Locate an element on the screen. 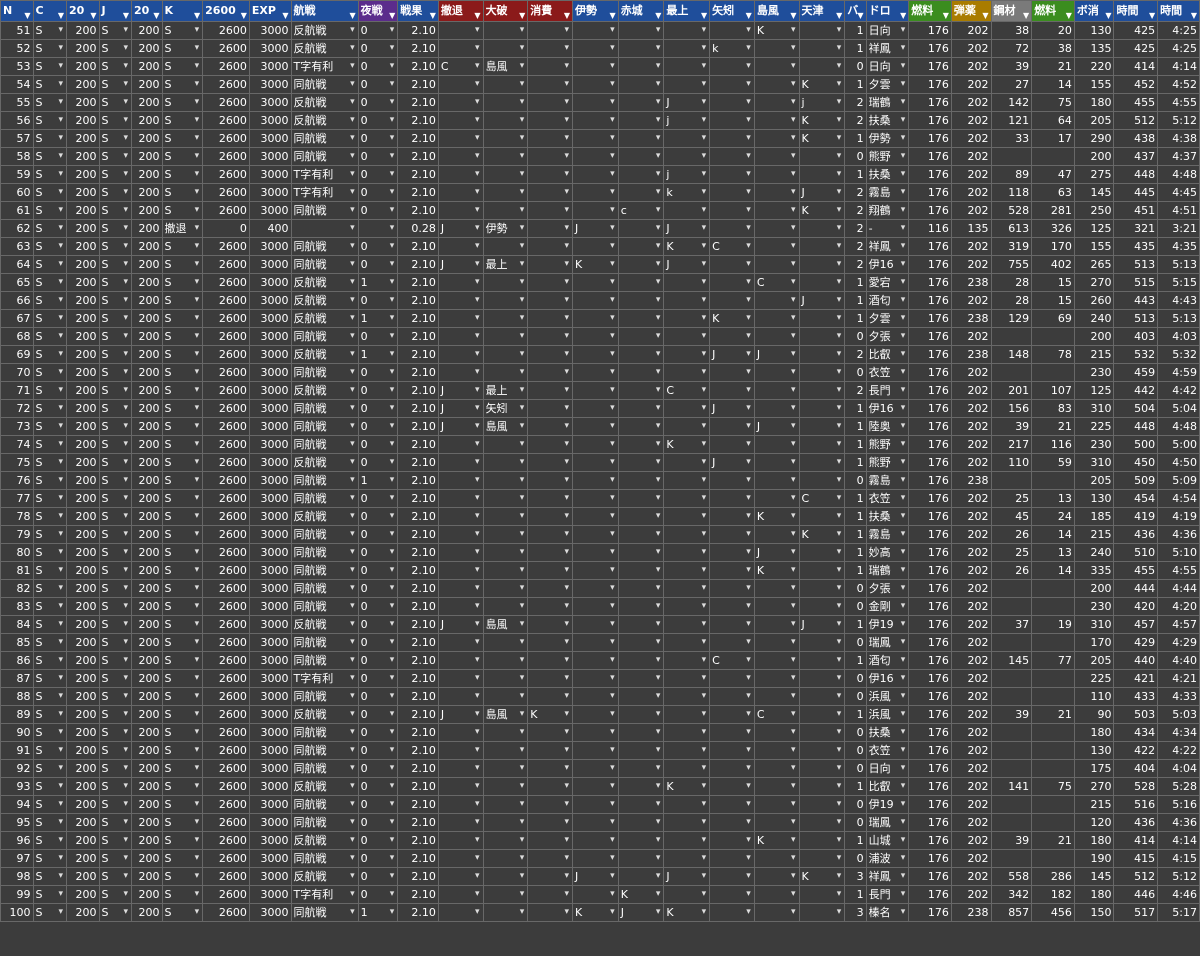  table-cell: 451 is located at coordinates (1136, 210).